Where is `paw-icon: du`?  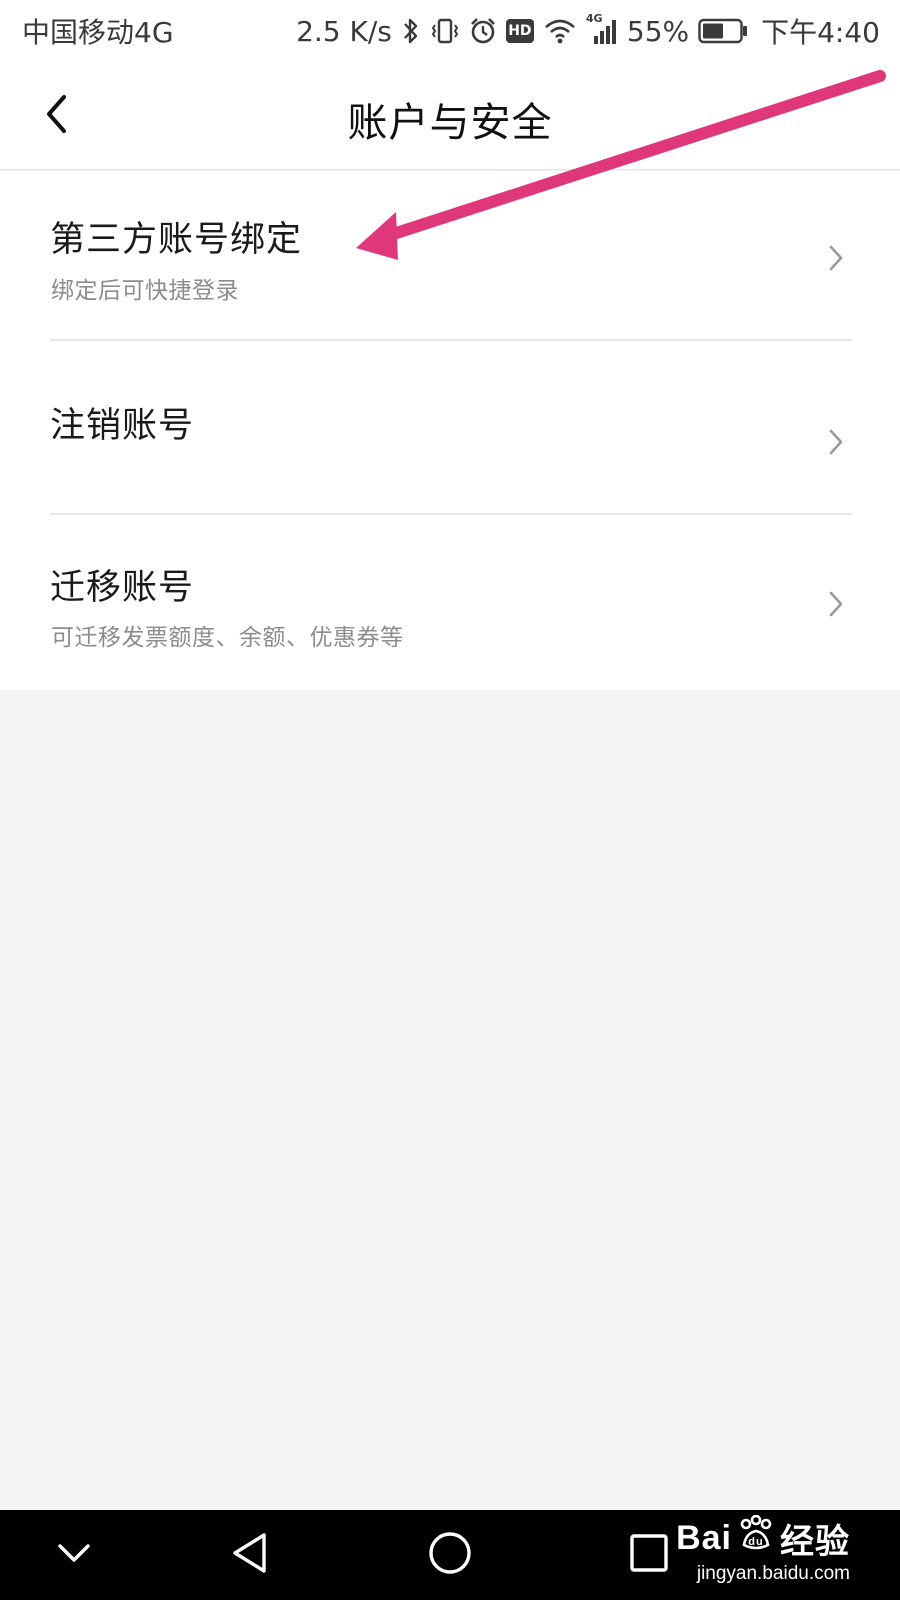 paw-icon: du is located at coordinates (756, 1538).